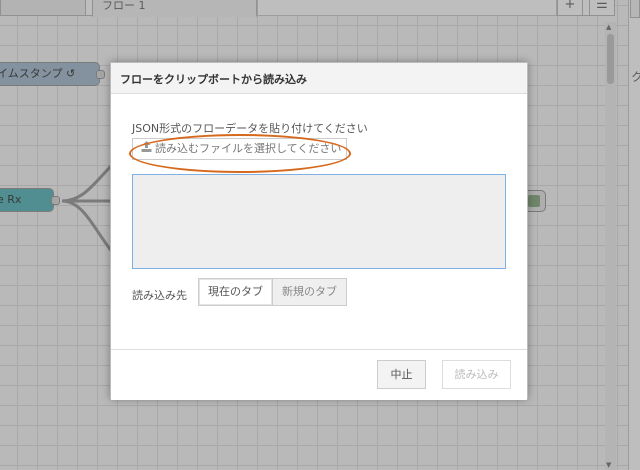 The width and height of the screenshot is (640, 470). I want to click on dialog-footer: 中止 読み込み, so click(319, 374).